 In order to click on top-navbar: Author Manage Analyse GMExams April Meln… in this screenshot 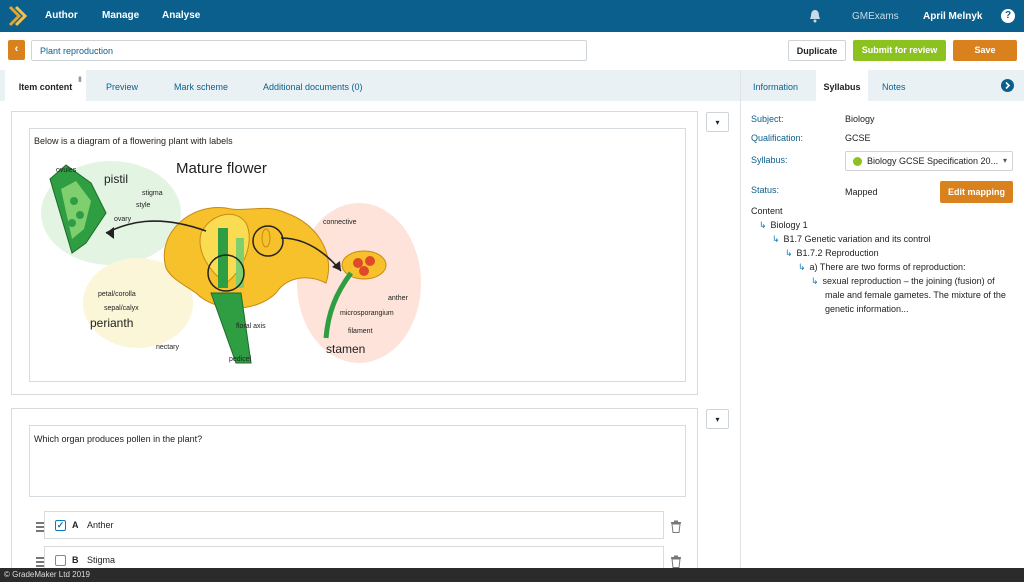, I will do `click(512, 16)`.